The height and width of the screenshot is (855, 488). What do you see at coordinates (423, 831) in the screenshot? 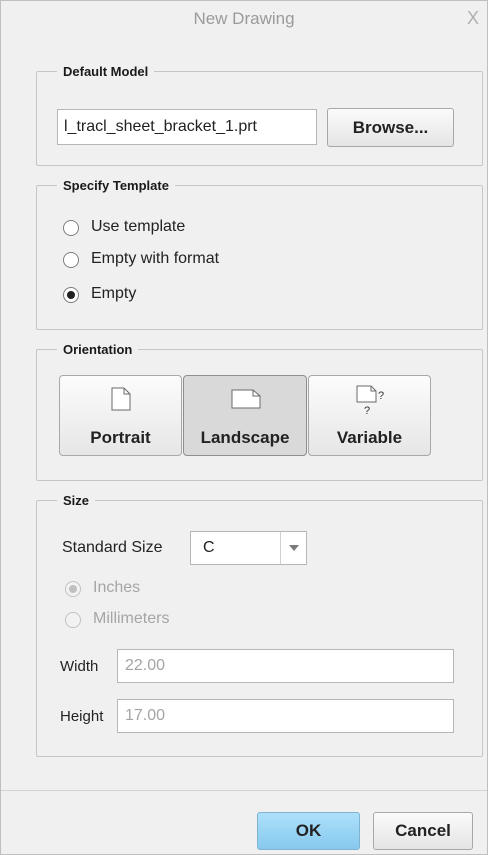
I see `cancel-button: Cancel` at bounding box center [423, 831].